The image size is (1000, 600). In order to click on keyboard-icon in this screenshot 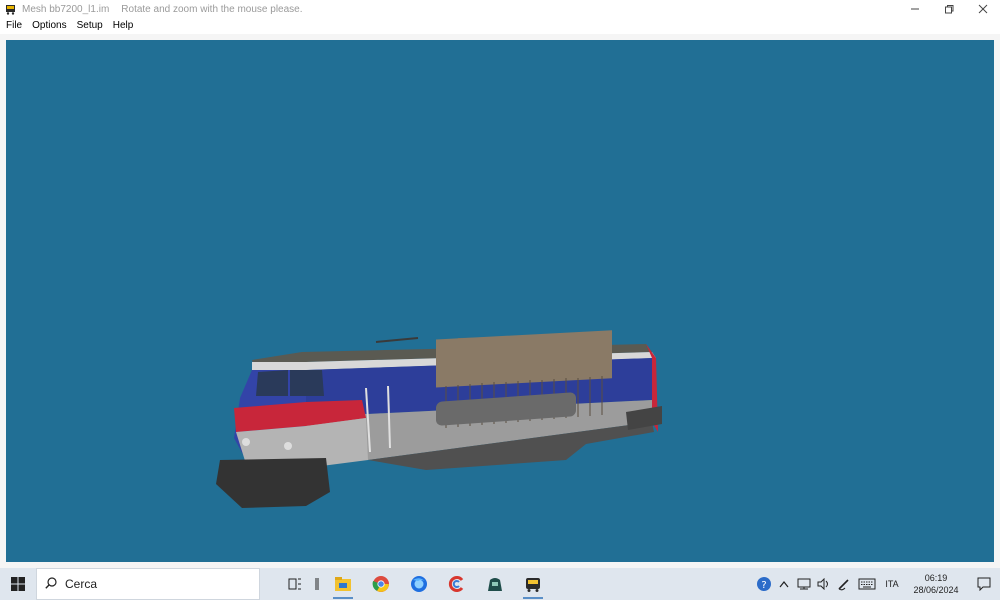, I will do `click(867, 584)`.